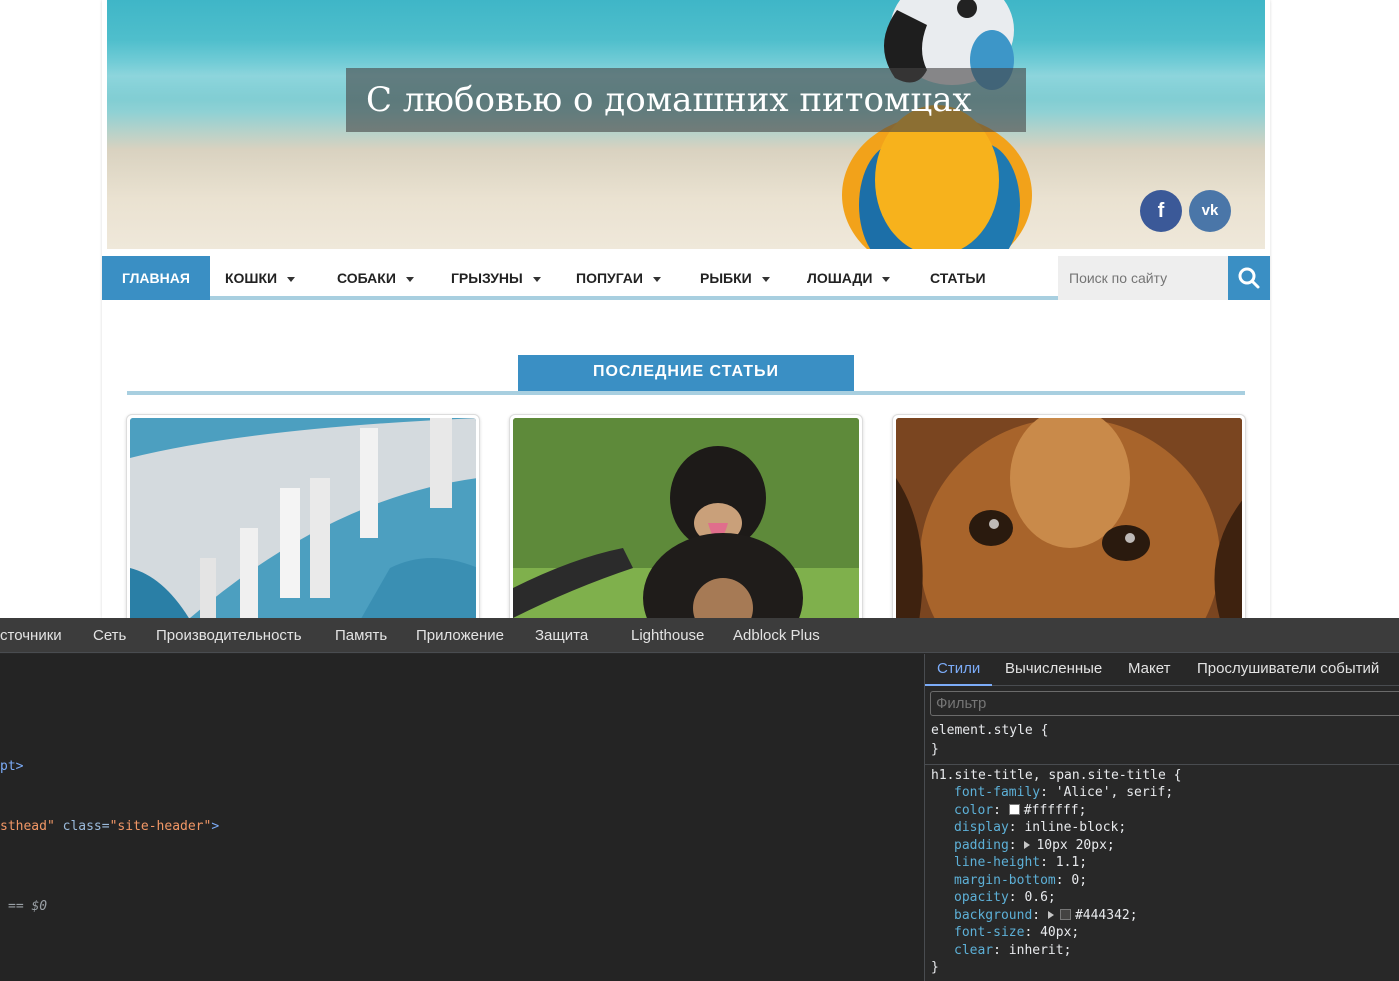 This screenshot has height=981, width=1399. Describe the element at coordinates (1053, 670) in the screenshot. I see `tab-computed: Вычисленные` at that location.